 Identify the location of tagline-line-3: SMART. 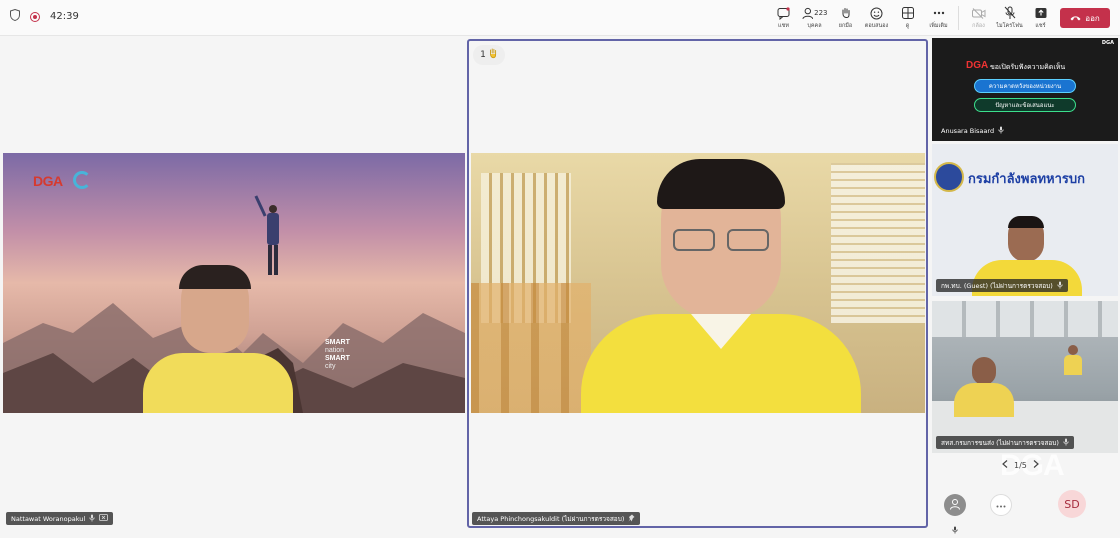
(337, 358).